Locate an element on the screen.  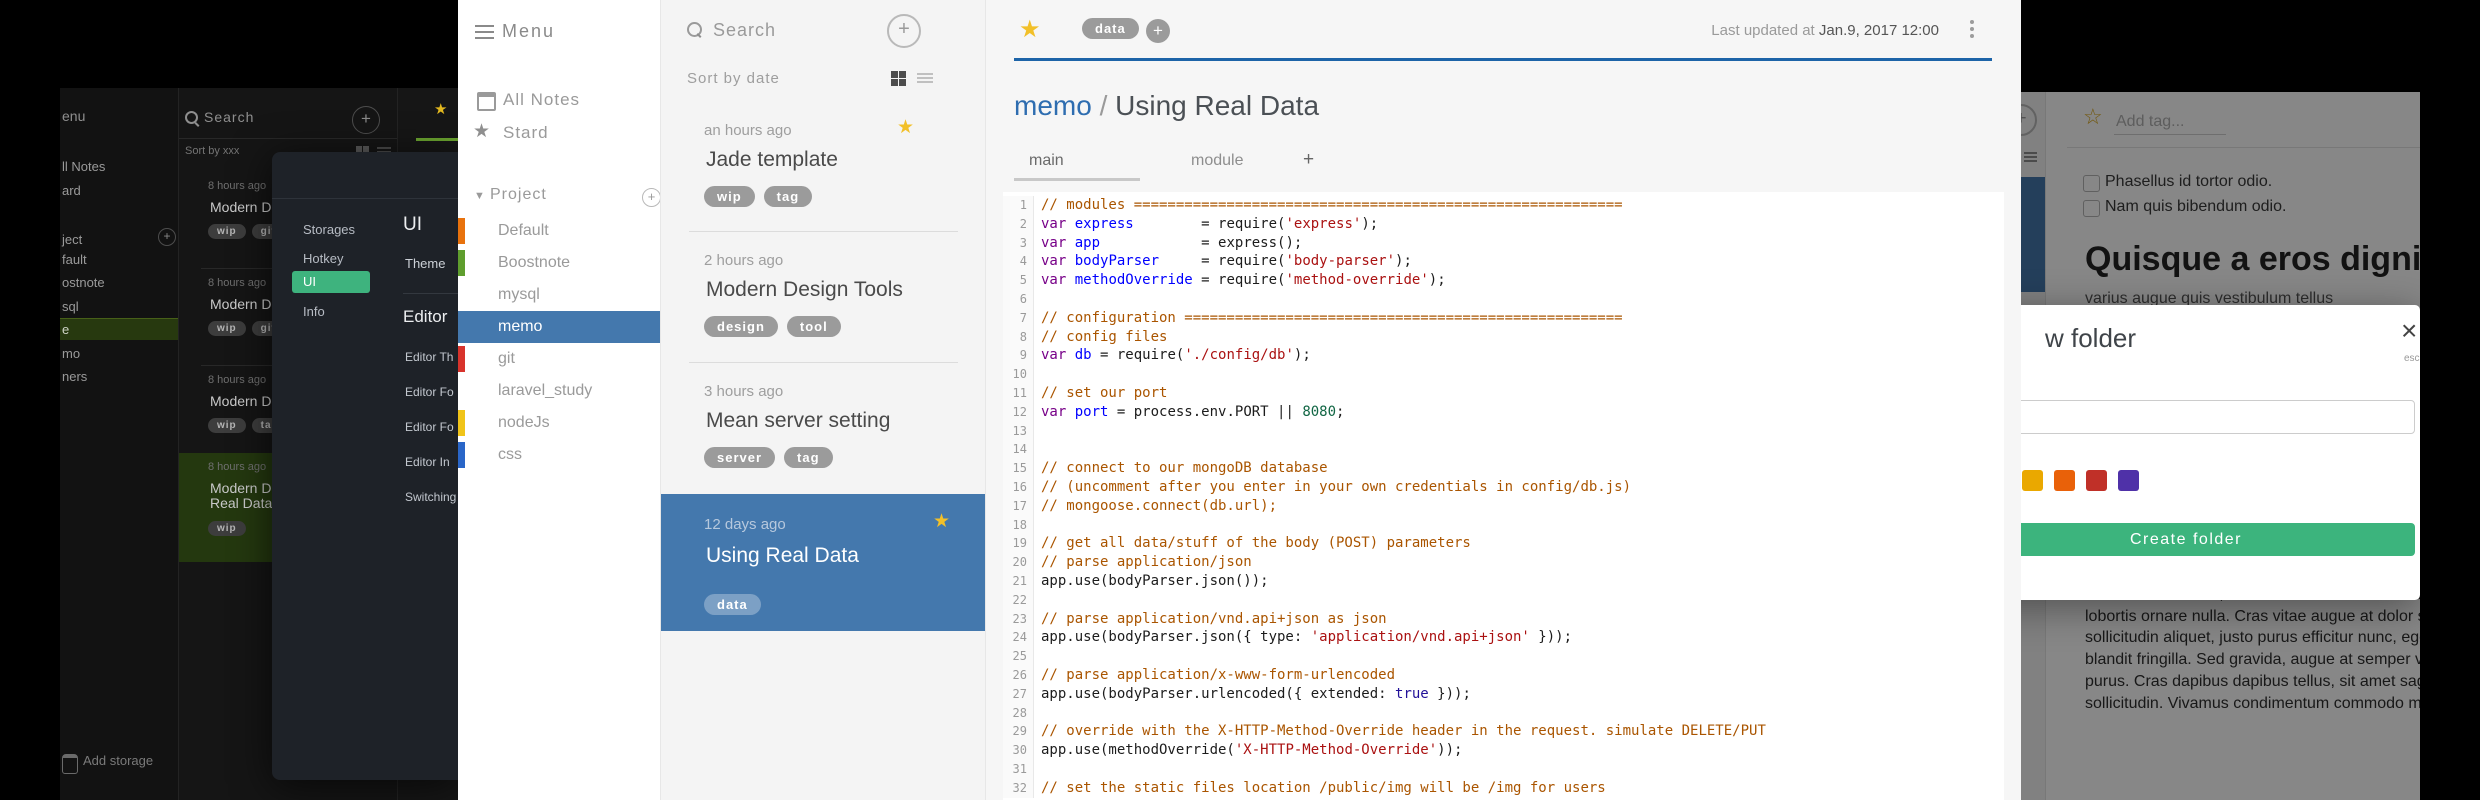
folder-name: css is located at coordinates (510, 454).